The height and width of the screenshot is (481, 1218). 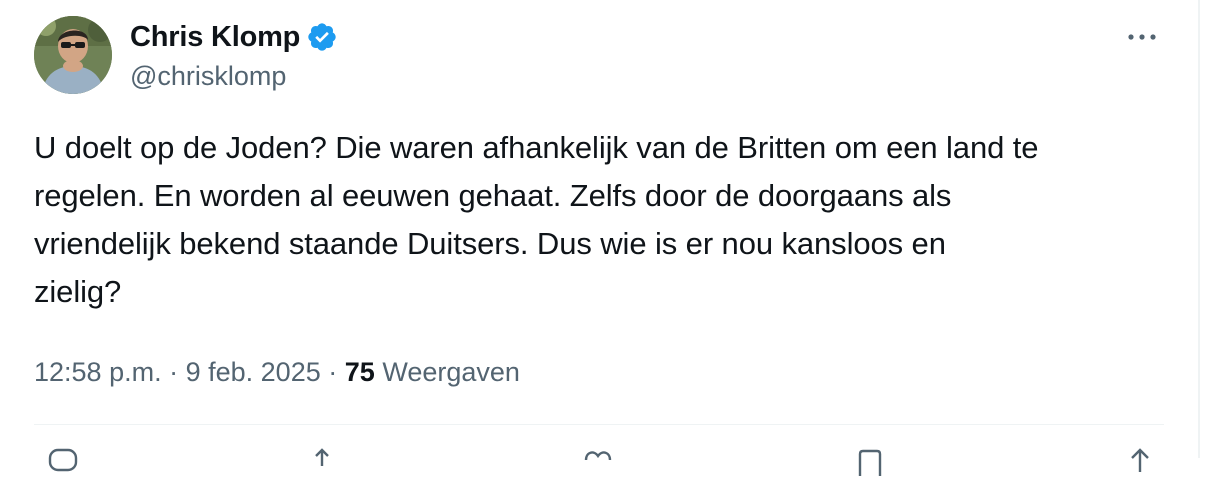 I want to click on reply-button, so click(x=64, y=461).